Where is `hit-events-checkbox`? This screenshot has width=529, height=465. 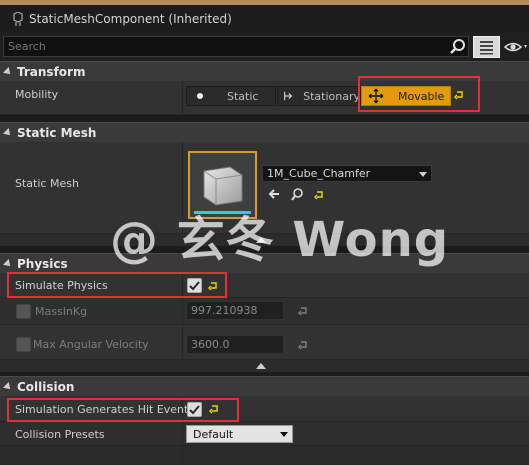
hit-events-checkbox is located at coordinates (194, 409).